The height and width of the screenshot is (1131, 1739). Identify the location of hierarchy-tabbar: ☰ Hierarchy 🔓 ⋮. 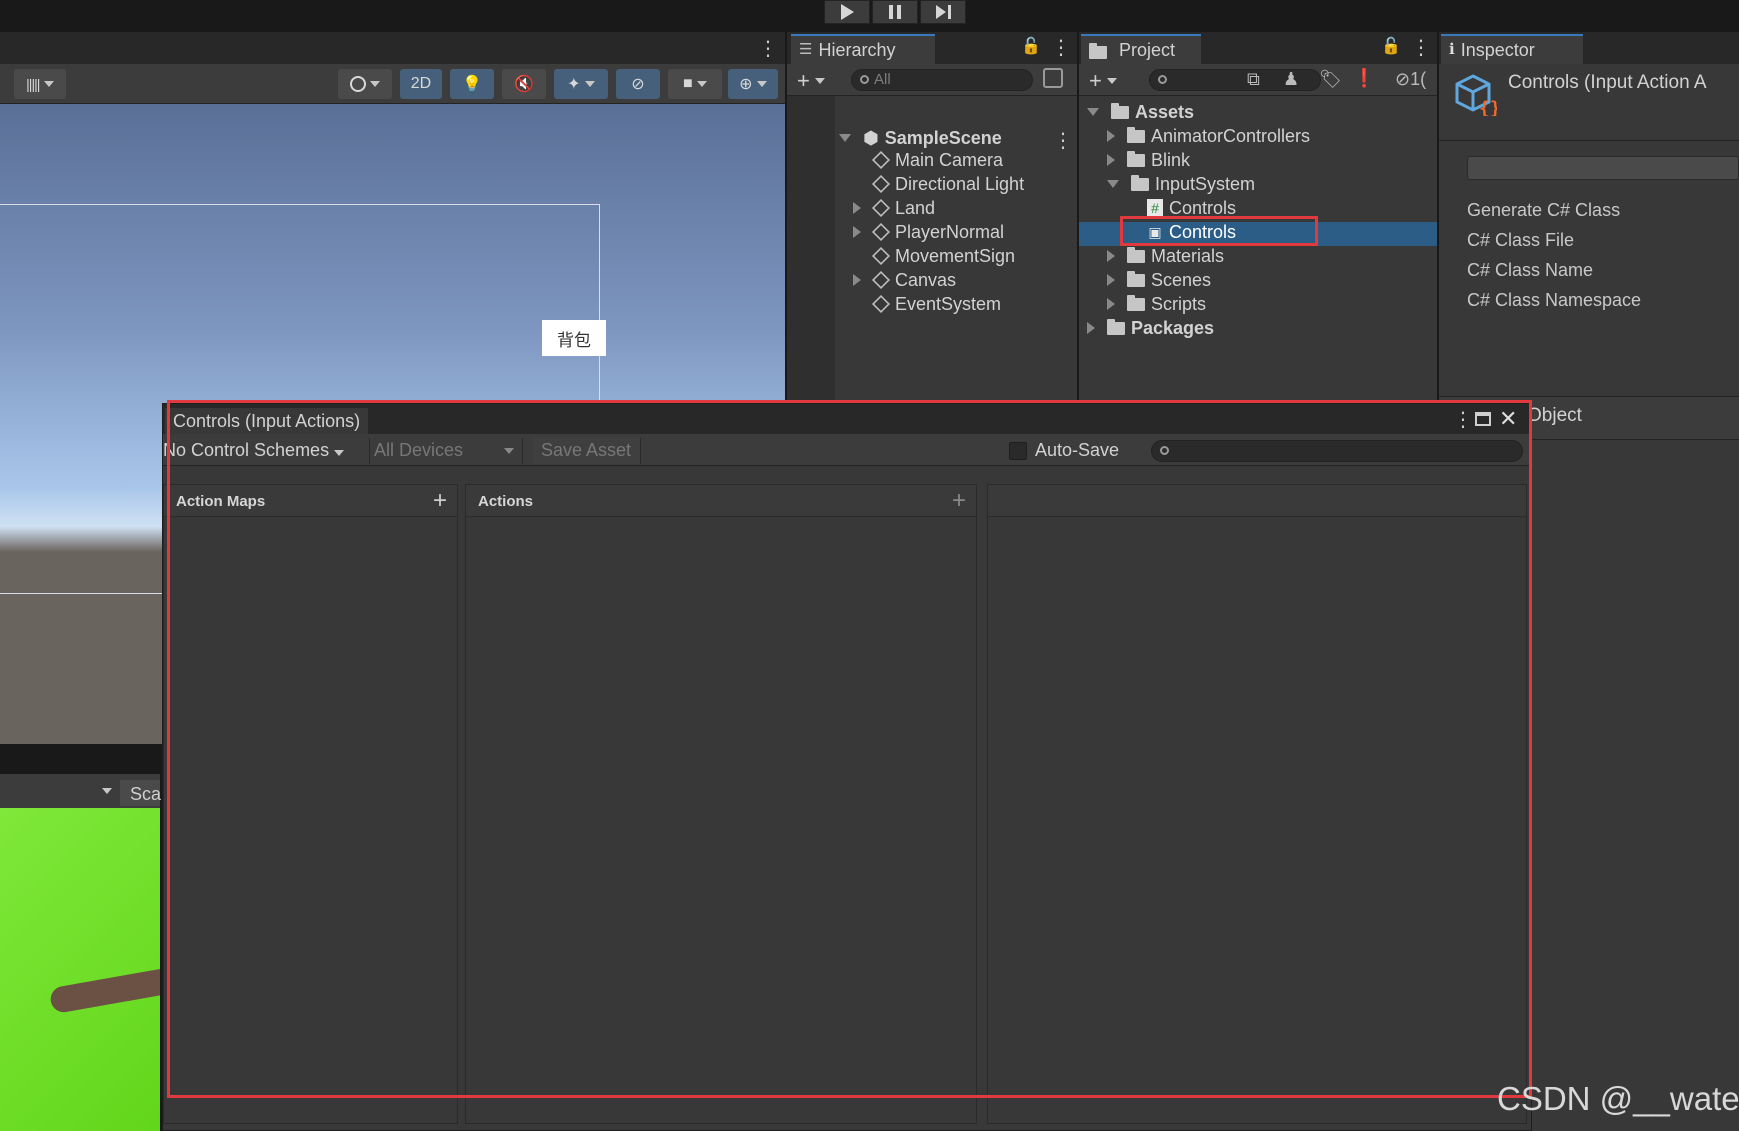
(932, 48).